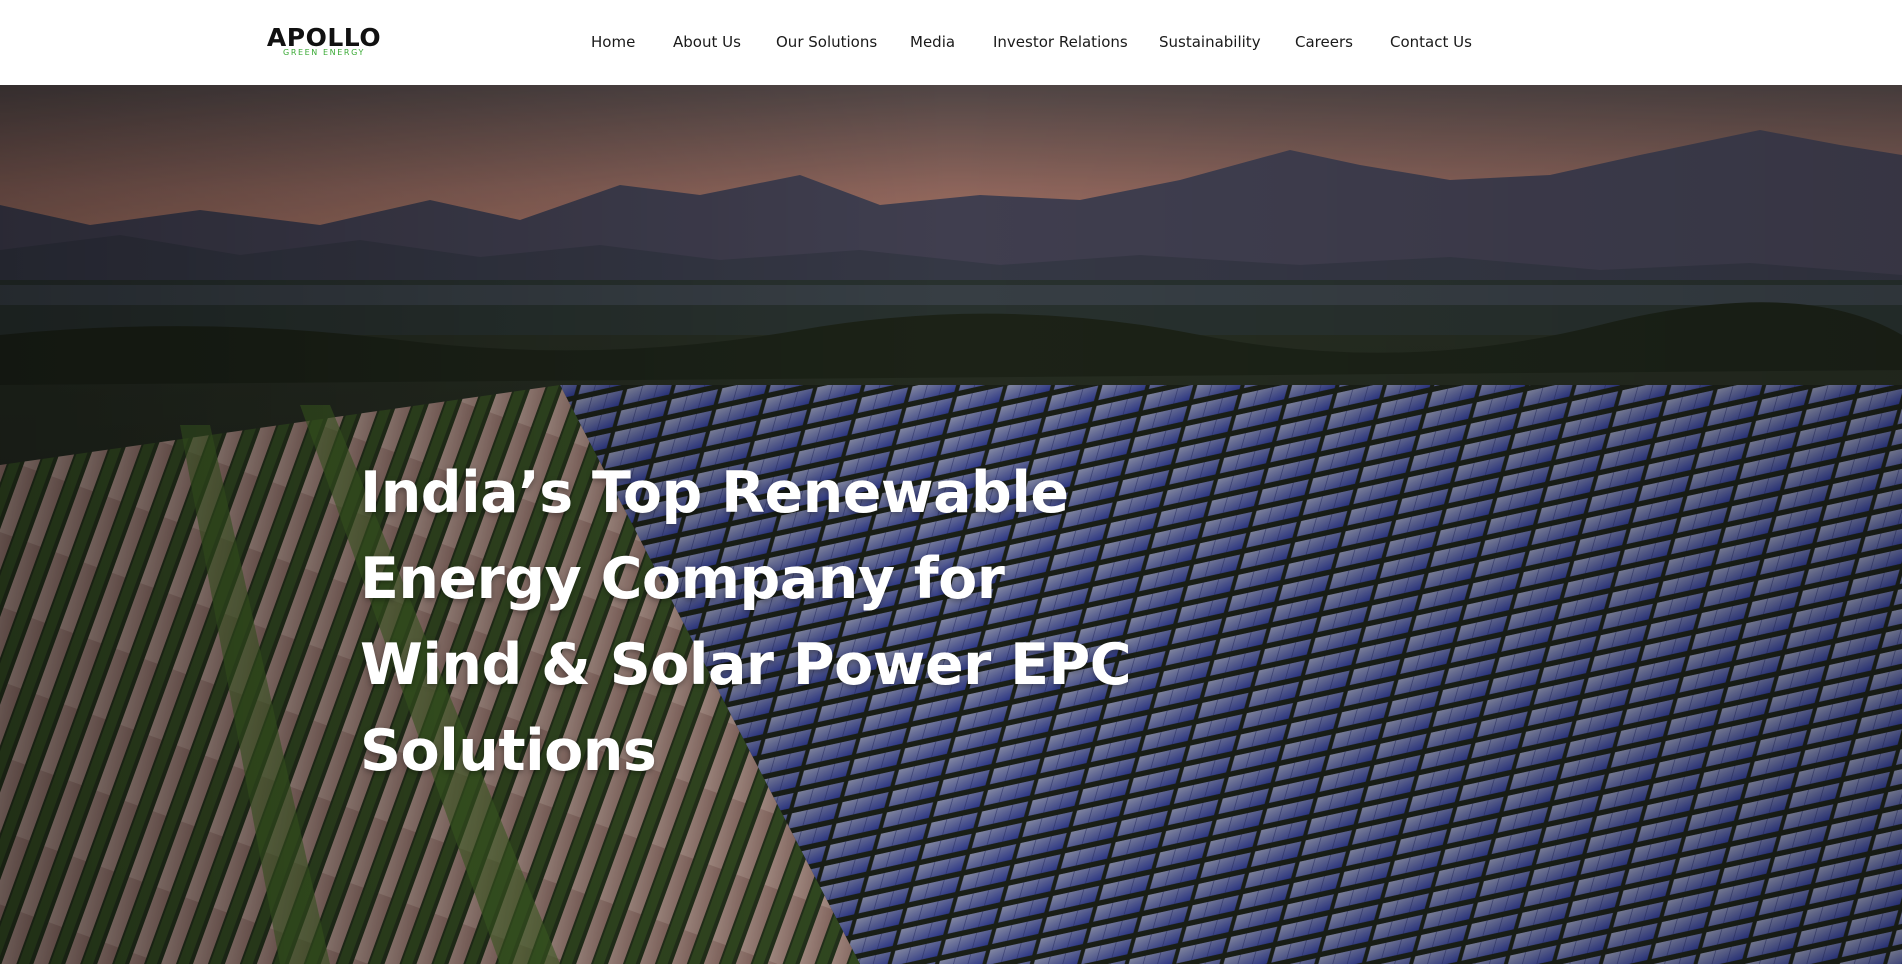 This screenshot has width=1902, height=964. I want to click on hero-heading-line: Wind & Solar Power EPC, so click(746, 665).